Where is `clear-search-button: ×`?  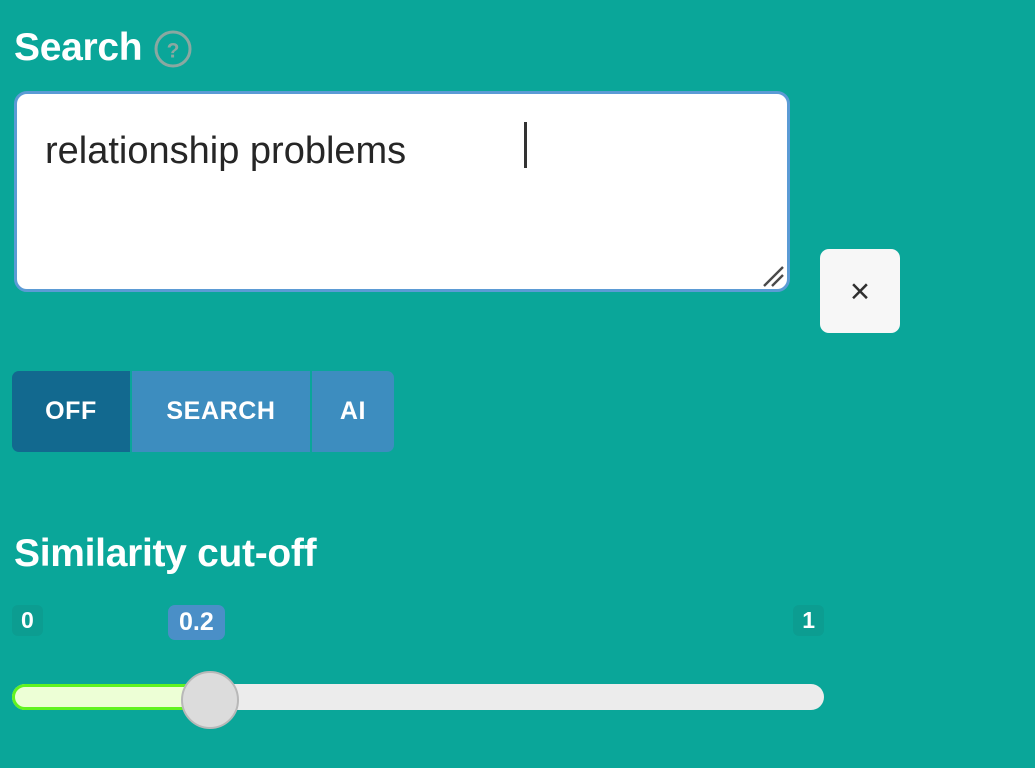 clear-search-button: × is located at coordinates (860, 291).